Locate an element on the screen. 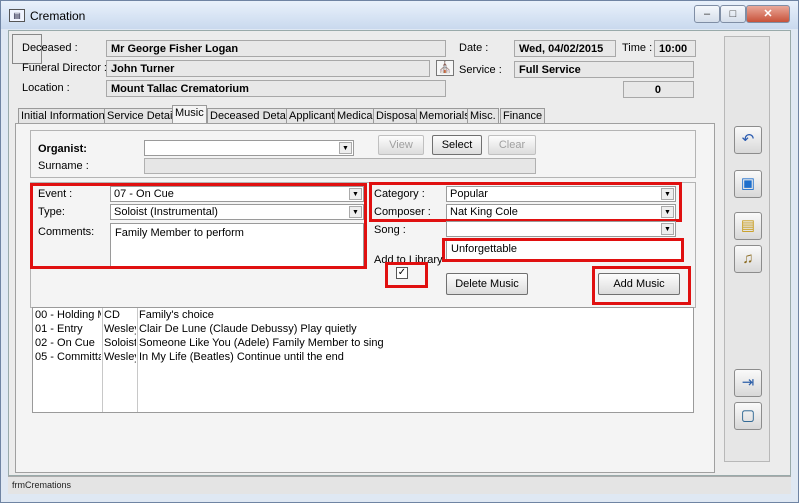 This screenshot has width=799, height=503. highlight-box-event is located at coordinates (198, 226).